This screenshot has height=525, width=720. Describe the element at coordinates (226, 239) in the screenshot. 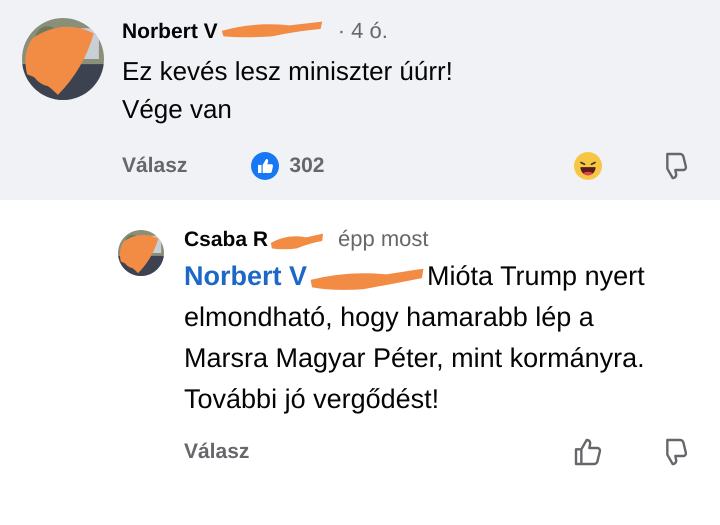

I see `author-name: Csaba R` at that location.